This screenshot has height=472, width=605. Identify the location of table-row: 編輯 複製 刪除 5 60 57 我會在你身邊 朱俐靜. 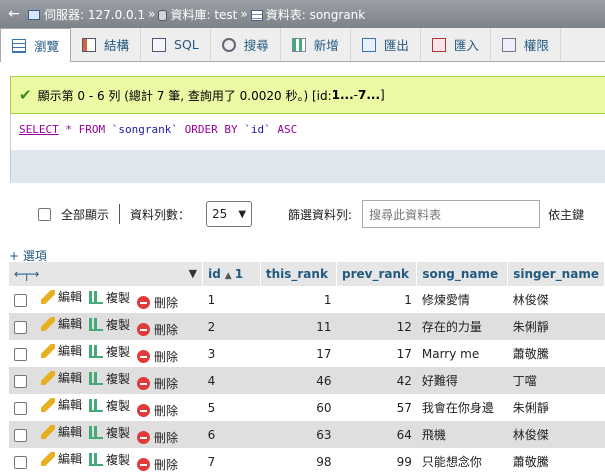
(307, 407).